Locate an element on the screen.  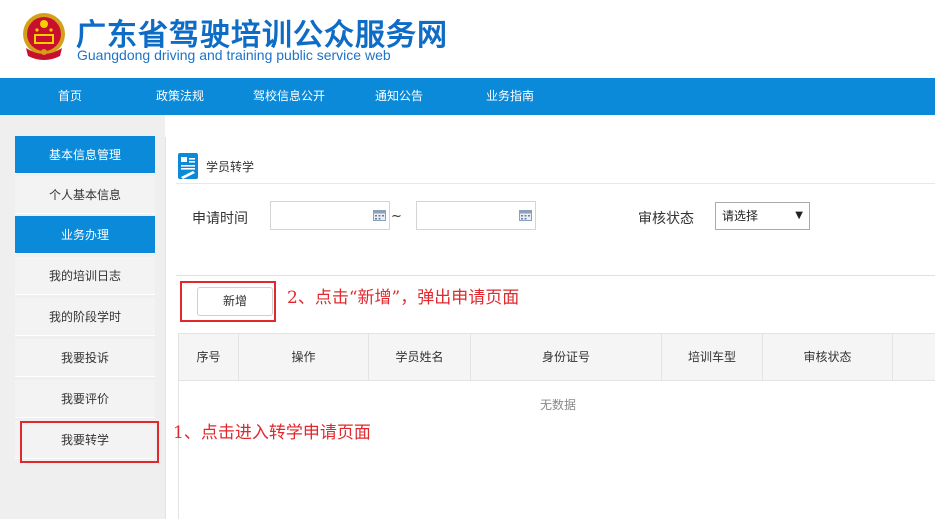
status-select: 请选择 ▼ is located at coordinates (762, 216).